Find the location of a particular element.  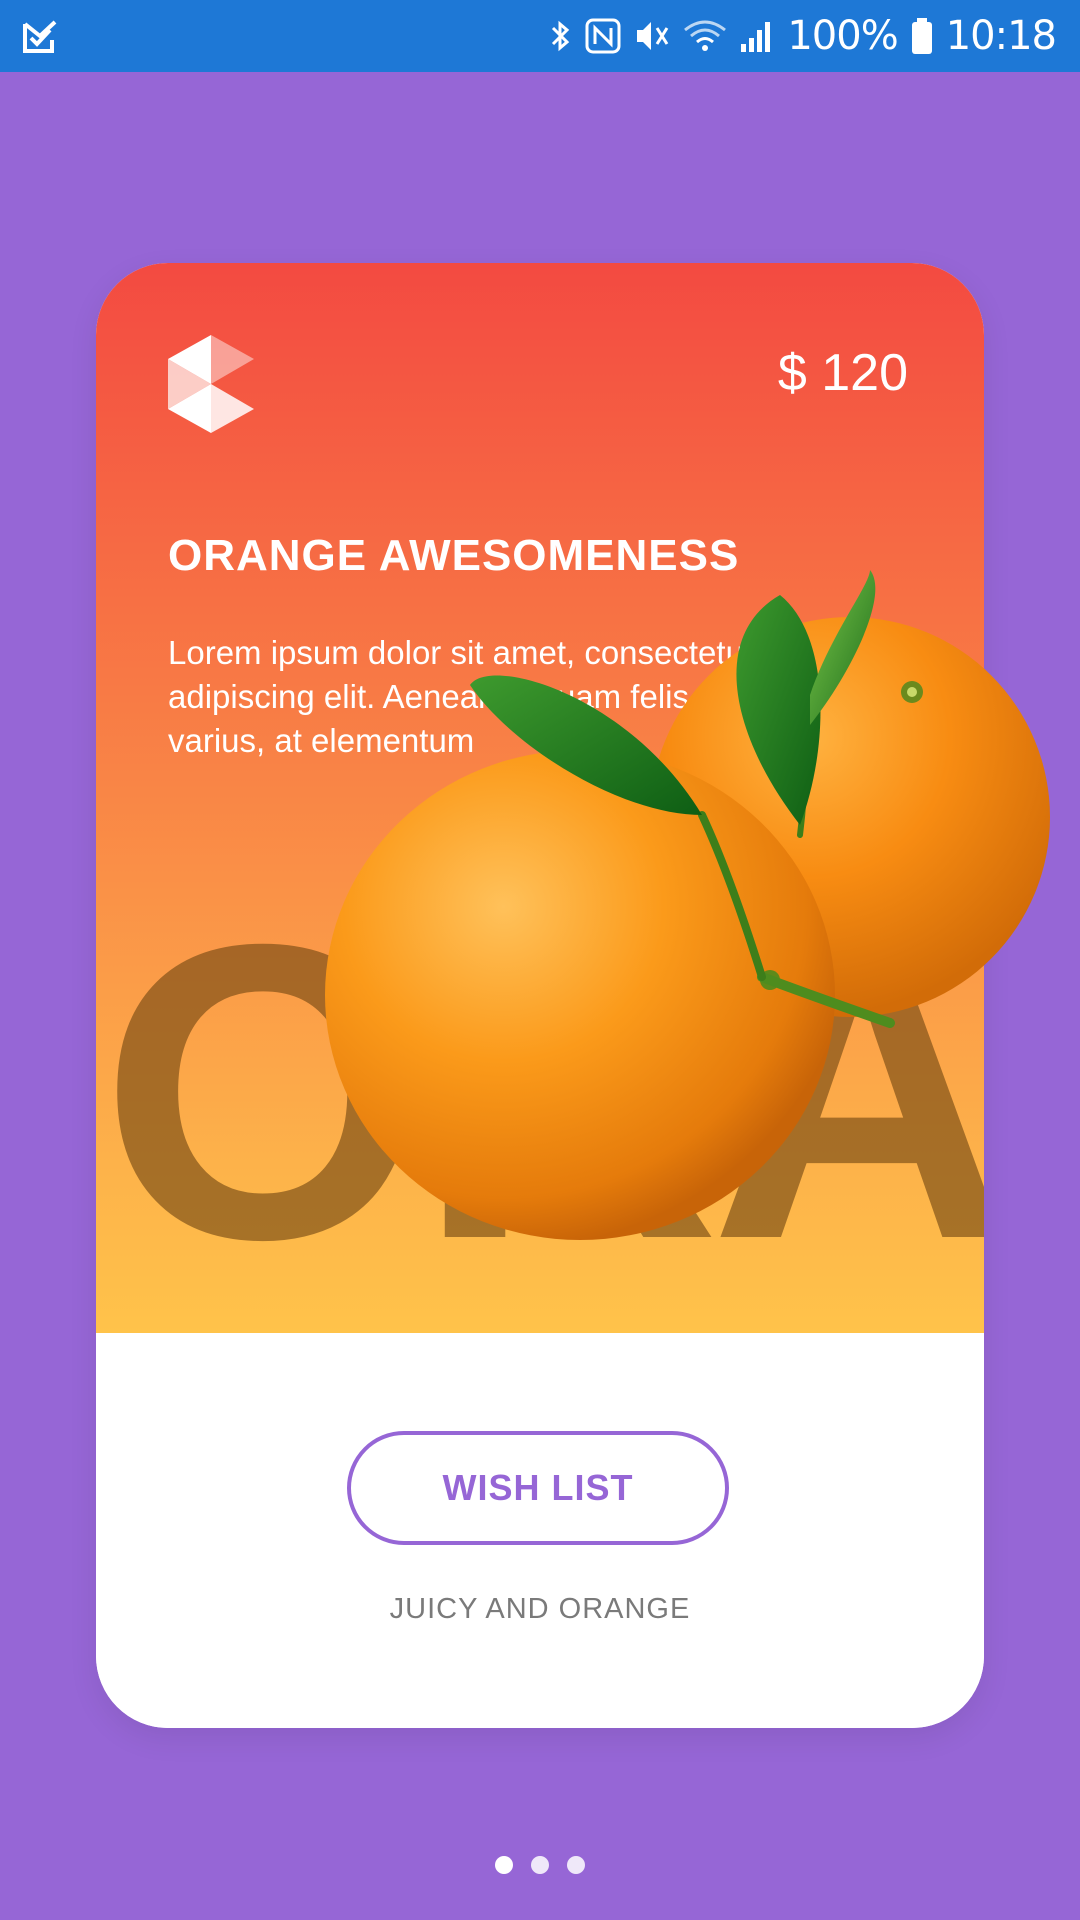

product-title: ORANGE AWESOMENESS is located at coordinates (454, 555).